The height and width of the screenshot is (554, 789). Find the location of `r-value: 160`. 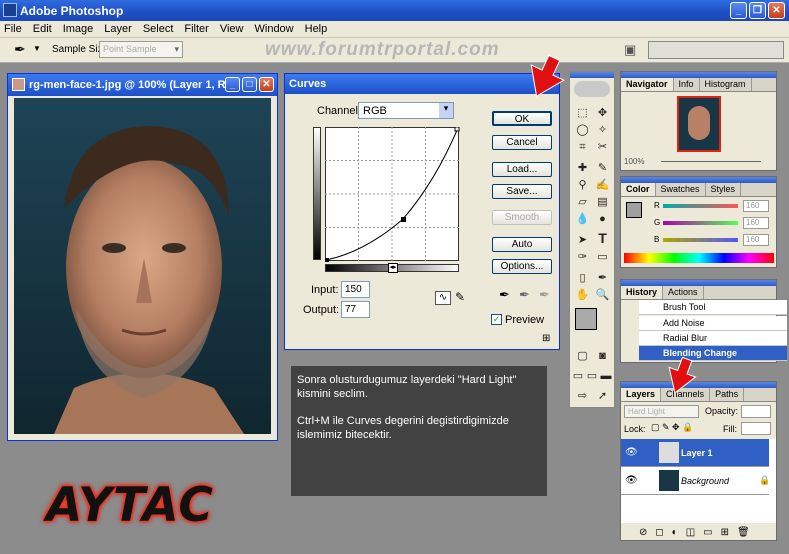

r-value: 160 is located at coordinates (756, 206).